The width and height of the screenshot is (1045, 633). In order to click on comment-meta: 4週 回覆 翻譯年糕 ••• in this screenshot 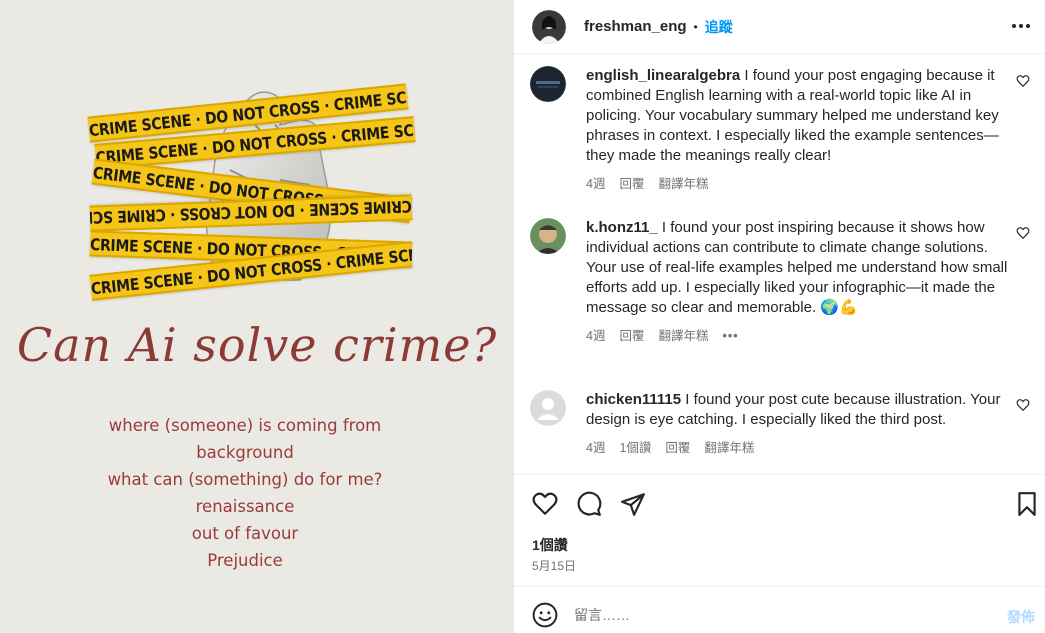, I will do `click(798, 336)`.